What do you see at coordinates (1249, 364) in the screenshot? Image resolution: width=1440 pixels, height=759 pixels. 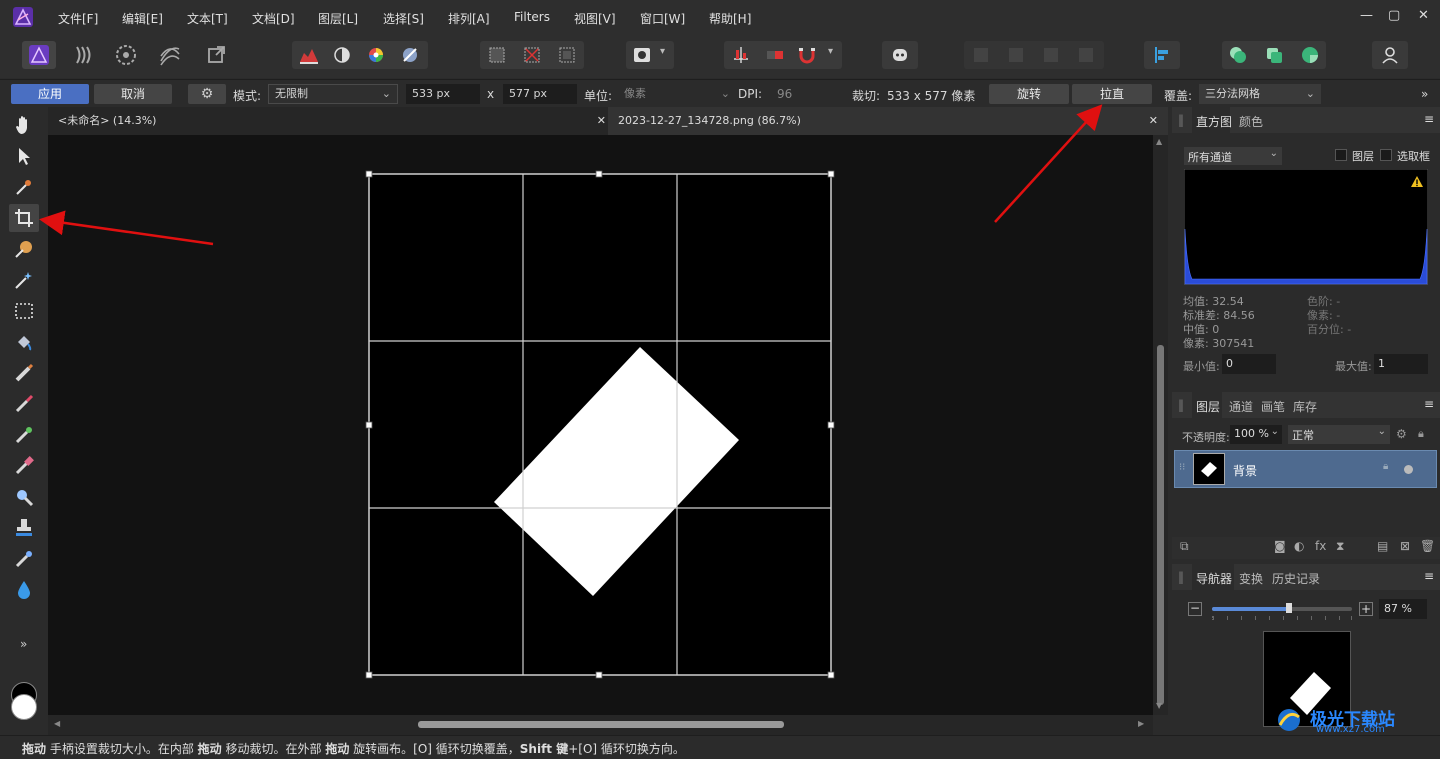 I see `min-value-input: 0` at bounding box center [1249, 364].